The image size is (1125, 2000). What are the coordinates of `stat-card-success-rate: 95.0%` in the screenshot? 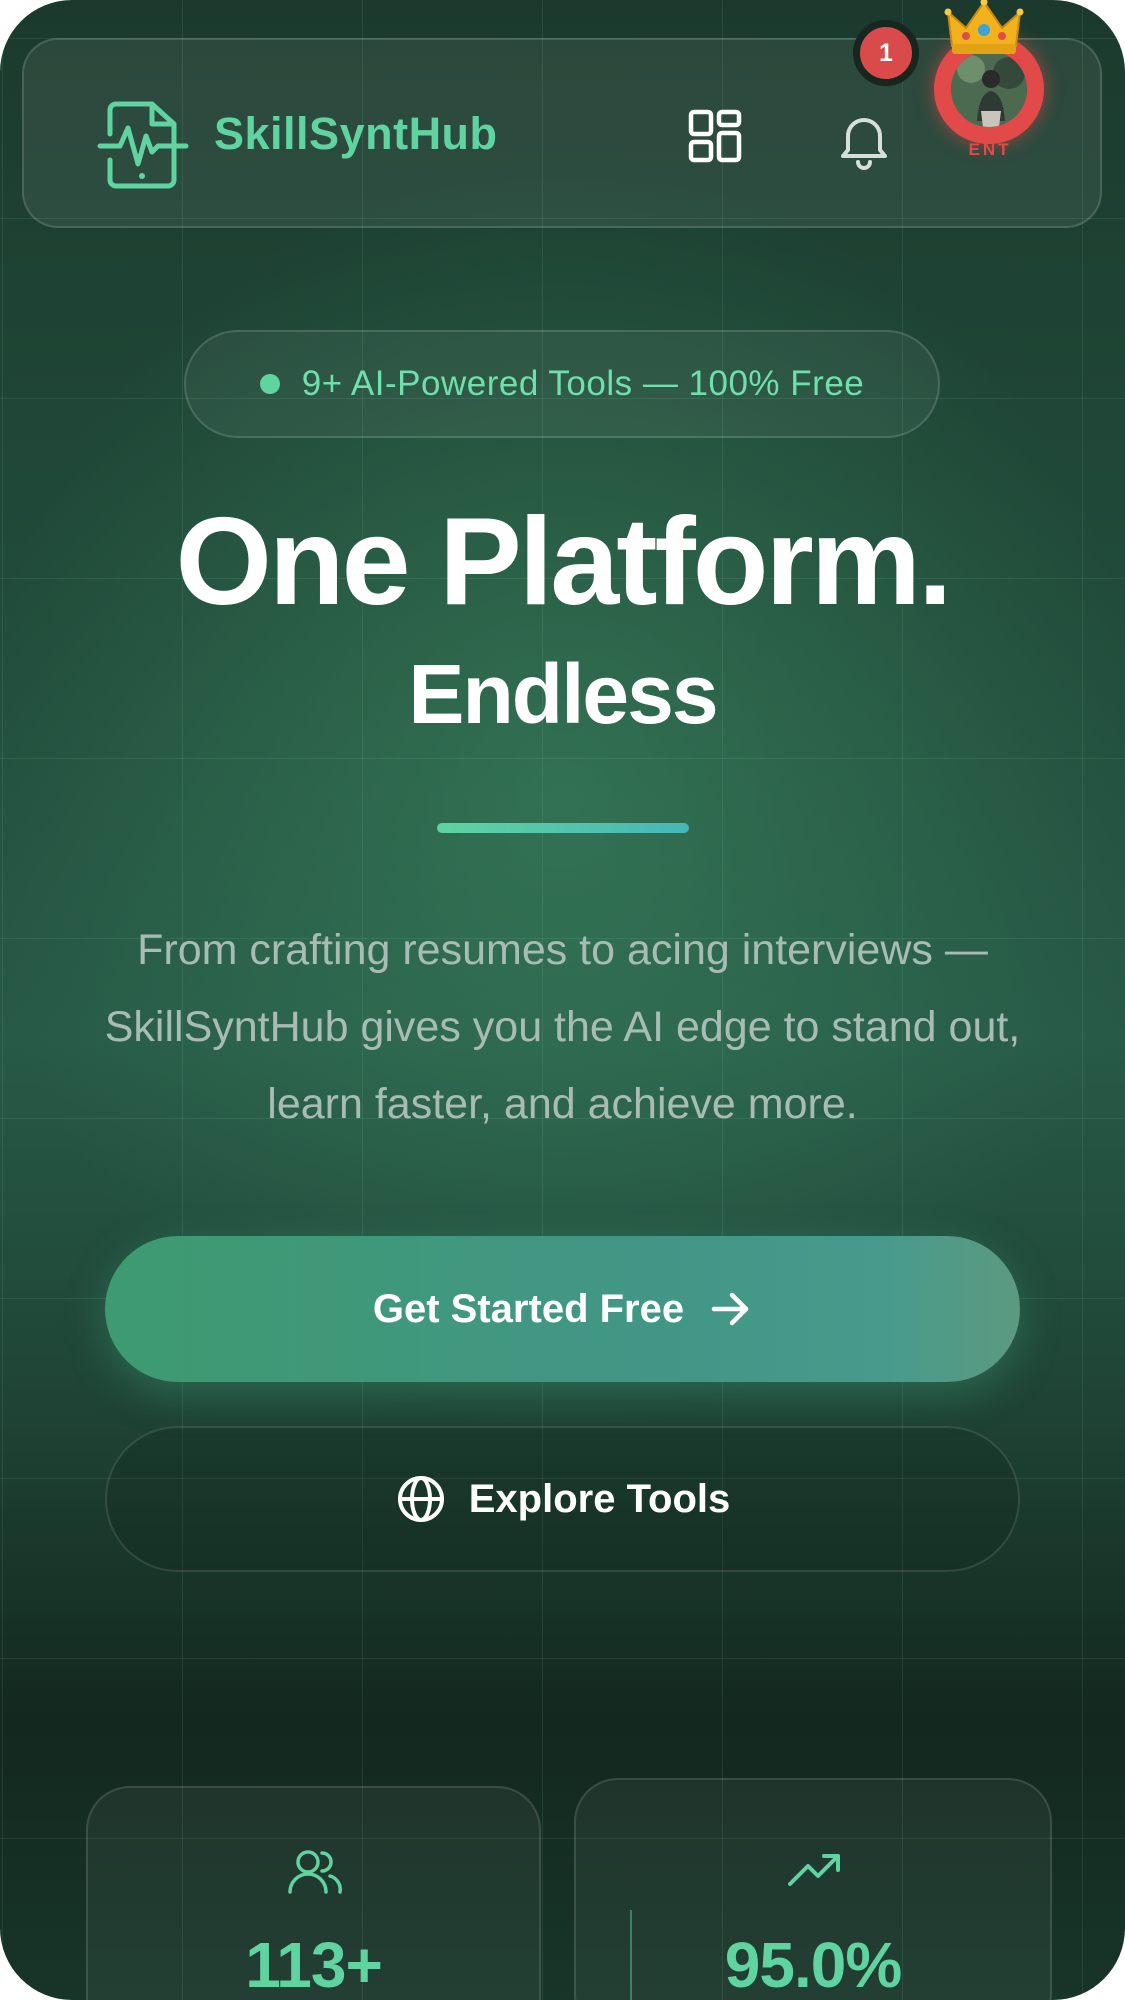 It's located at (813, 1889).